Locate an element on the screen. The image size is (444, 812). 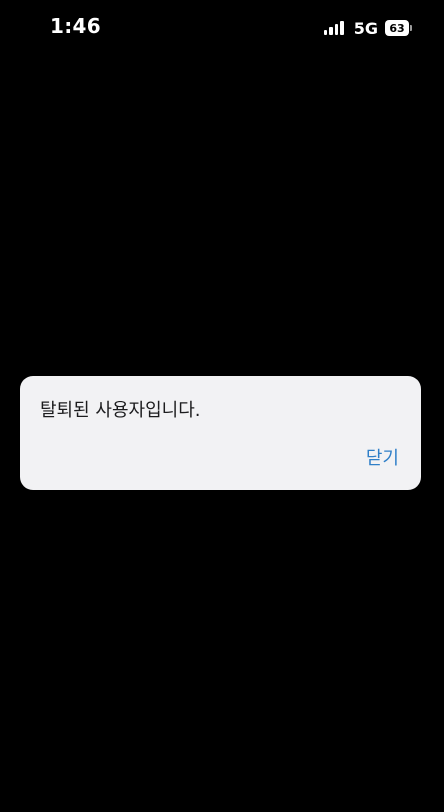
network-type-label: 5G is located at coordinates (365, 28).